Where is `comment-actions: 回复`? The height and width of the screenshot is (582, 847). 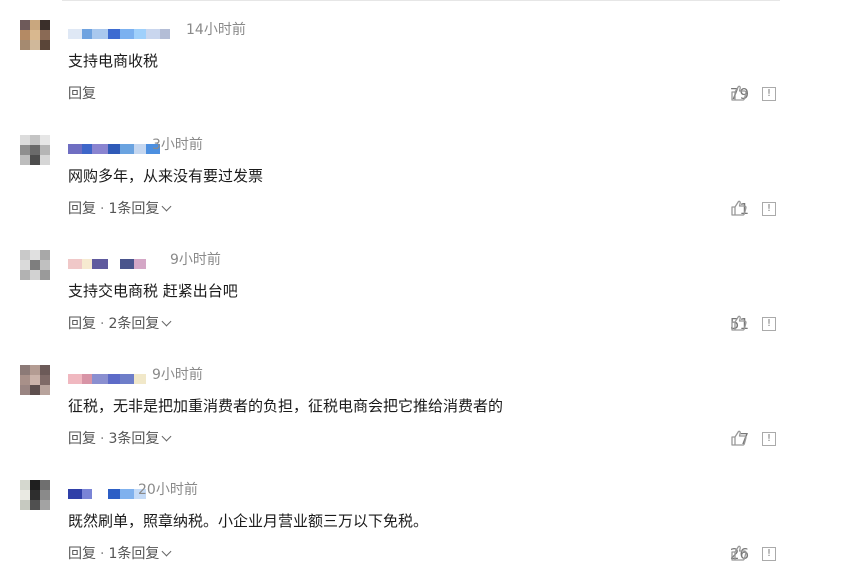 comment-actions: 回复 is located at coordinates (82, 94).